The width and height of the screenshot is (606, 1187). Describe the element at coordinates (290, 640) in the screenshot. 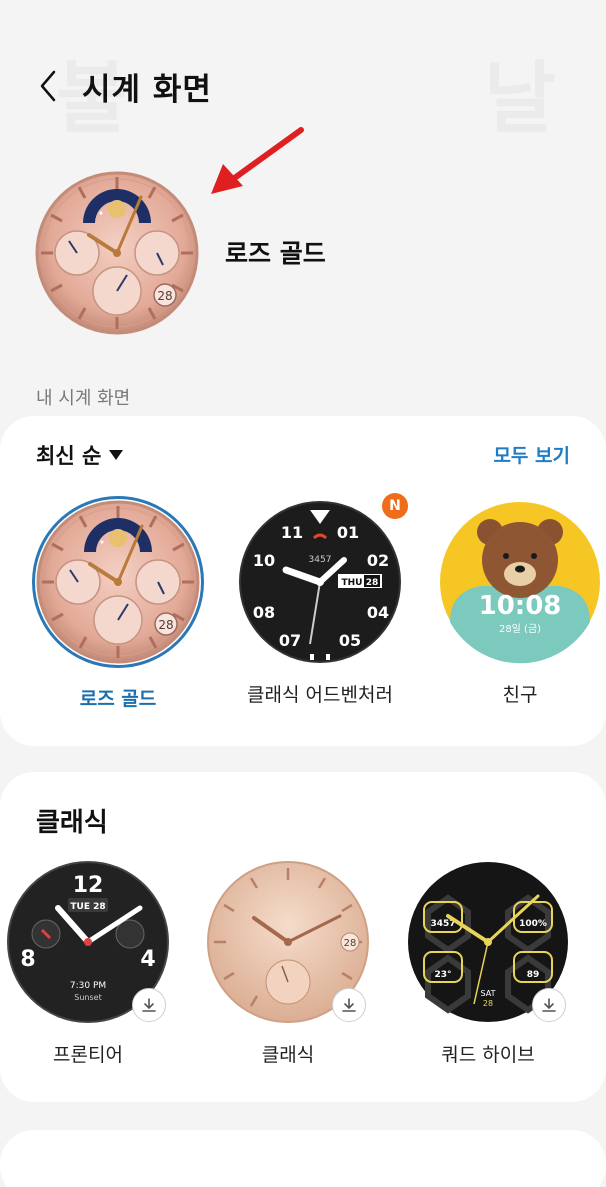

I see `face-number: 07` at that location.